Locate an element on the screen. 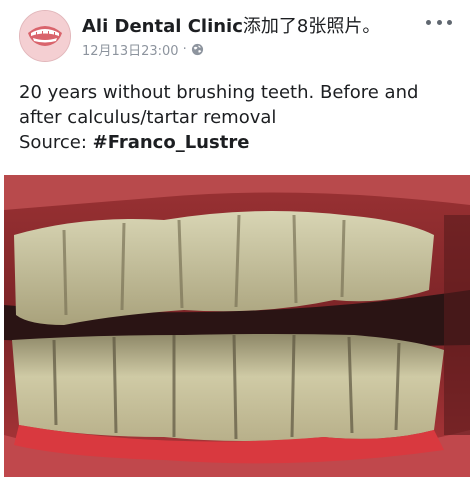 This screenshot has width=474, height=481. hashtag-link: #Franco_Lustre is located at coordinates (171, 142).